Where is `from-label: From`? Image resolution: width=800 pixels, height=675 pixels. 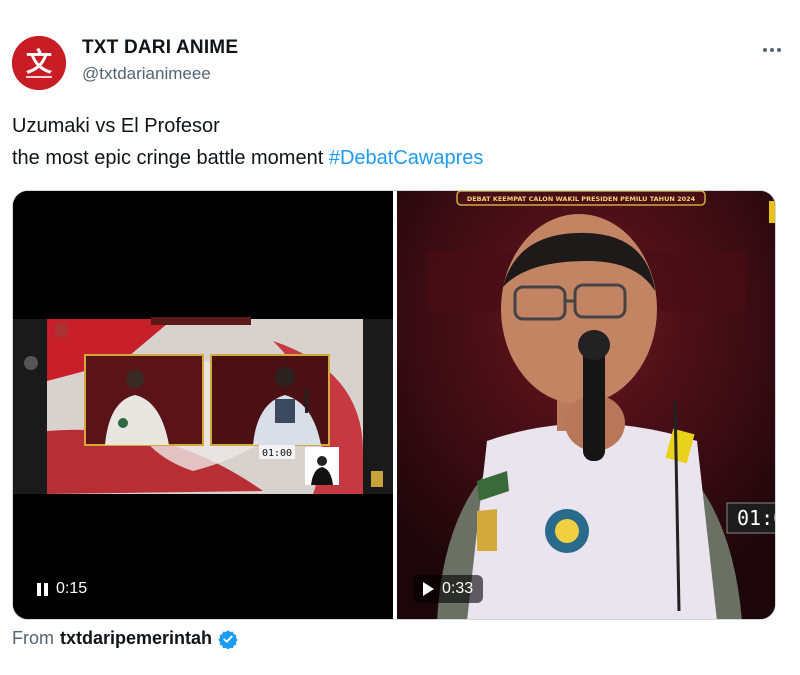
from-label: From is located at coordinates (33, 638).